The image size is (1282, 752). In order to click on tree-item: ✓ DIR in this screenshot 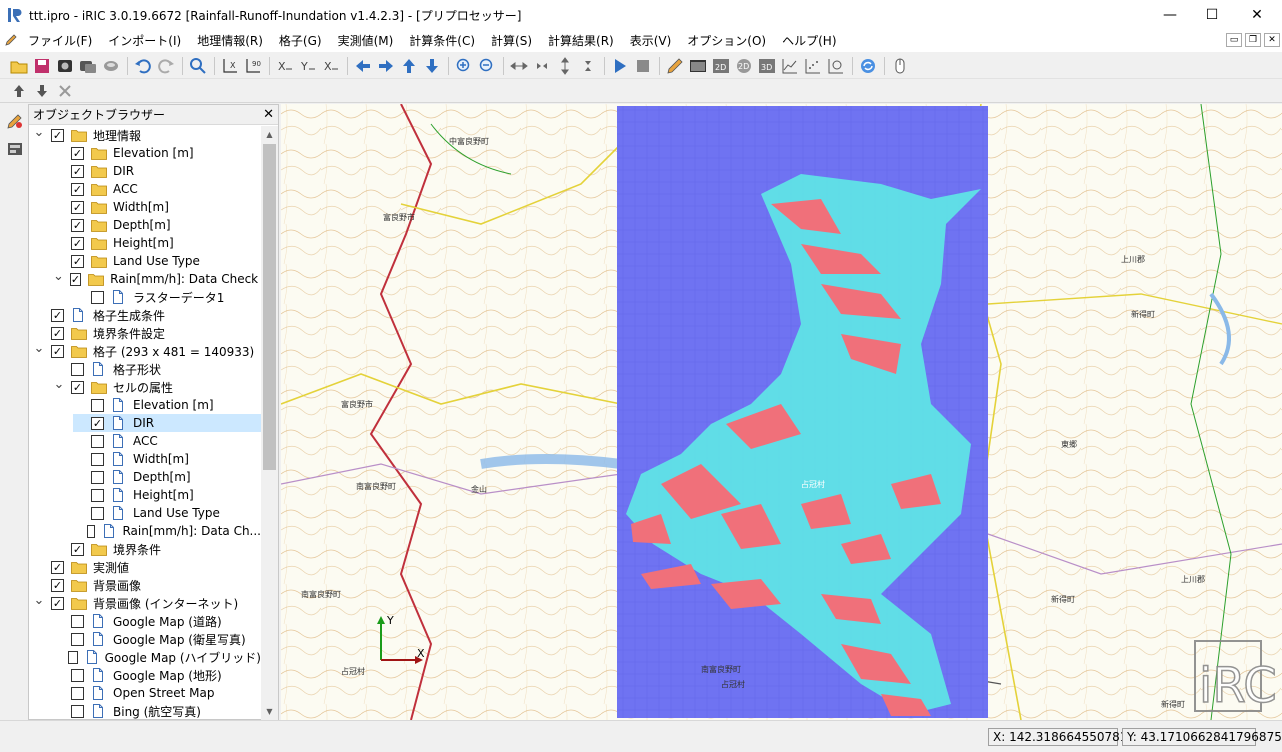, I will do `click(157, 171)`.